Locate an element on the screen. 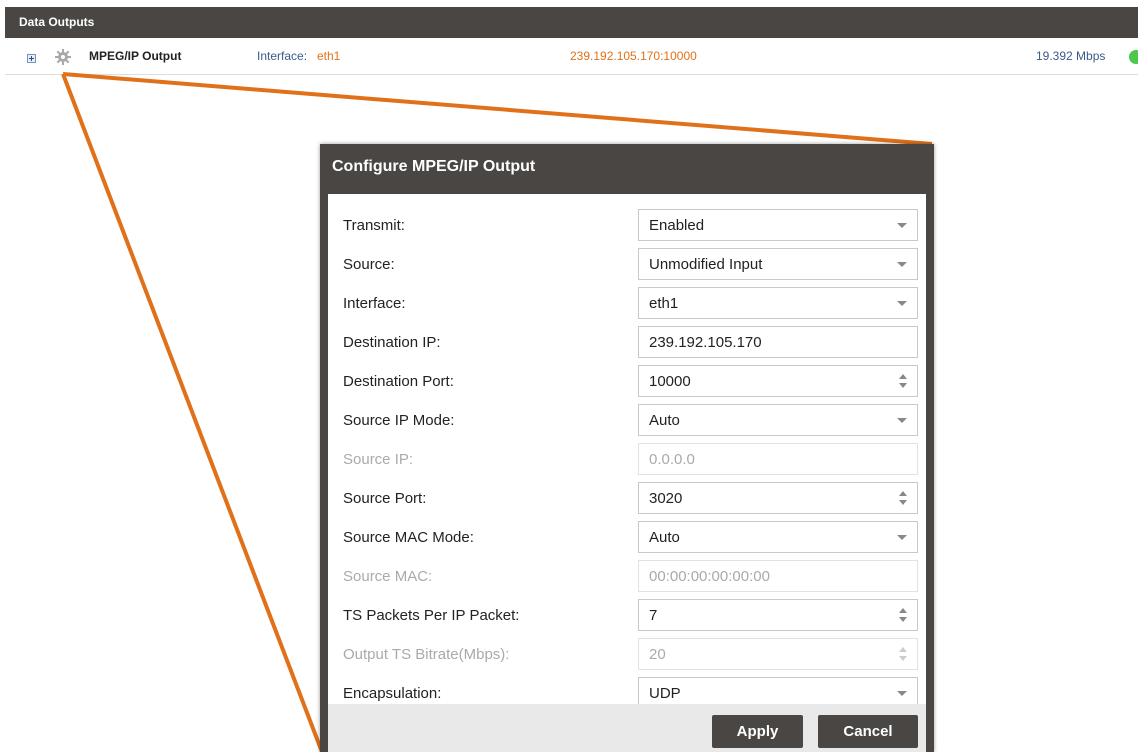 The width and height of the screenshot is (1138, 752). source-ip-input: 0.0.0.0 is located at coordinates (778, 459).